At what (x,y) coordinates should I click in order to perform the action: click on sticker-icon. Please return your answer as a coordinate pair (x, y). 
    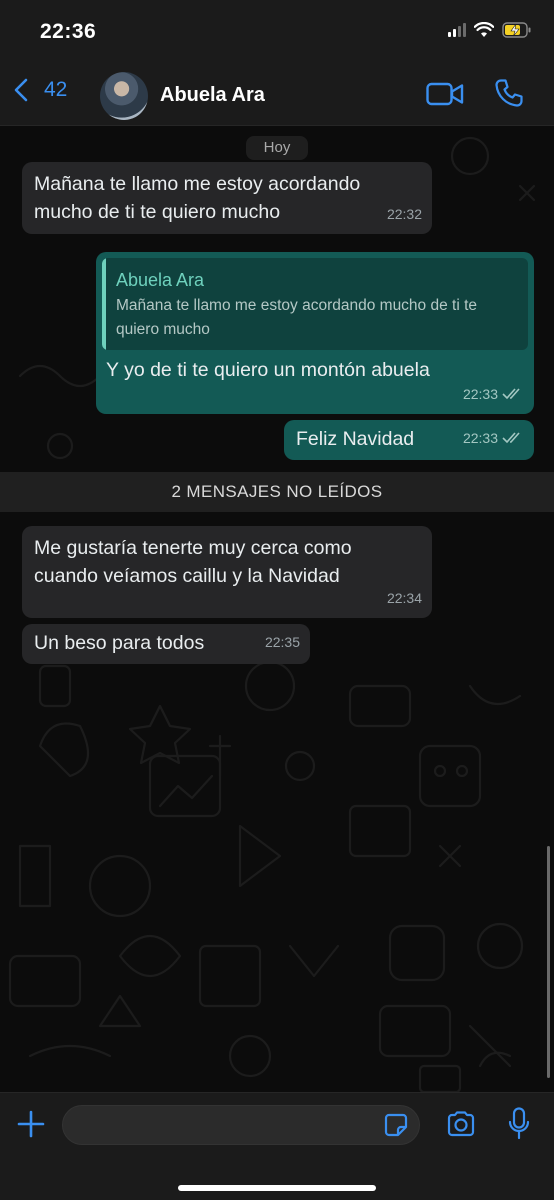
    Looking at the image, I should click on (396, 1125).